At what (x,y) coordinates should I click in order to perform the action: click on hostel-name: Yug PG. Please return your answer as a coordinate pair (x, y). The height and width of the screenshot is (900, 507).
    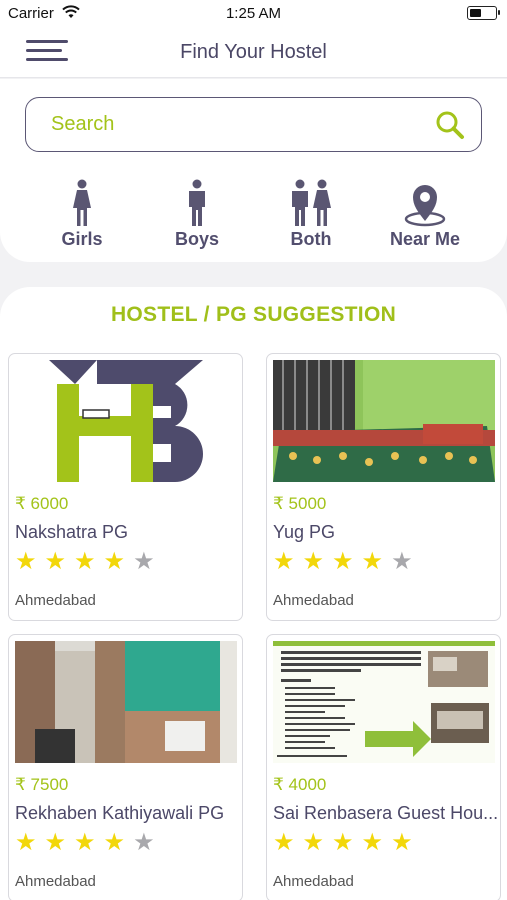
    Looking at the image, I should click on (304, 532).